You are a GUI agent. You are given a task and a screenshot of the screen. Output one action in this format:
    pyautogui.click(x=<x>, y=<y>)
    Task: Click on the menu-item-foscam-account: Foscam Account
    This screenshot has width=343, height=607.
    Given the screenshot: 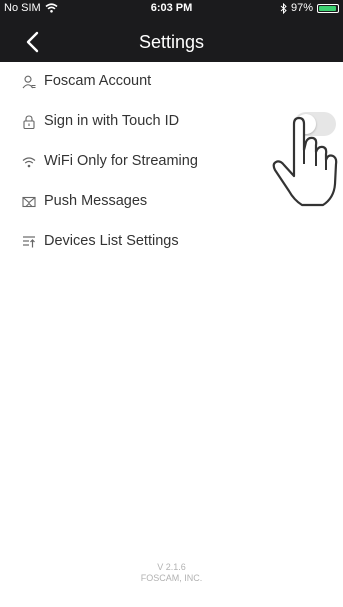 What is the action you would take?
    pyautogui.click(x=171, y=82)
    